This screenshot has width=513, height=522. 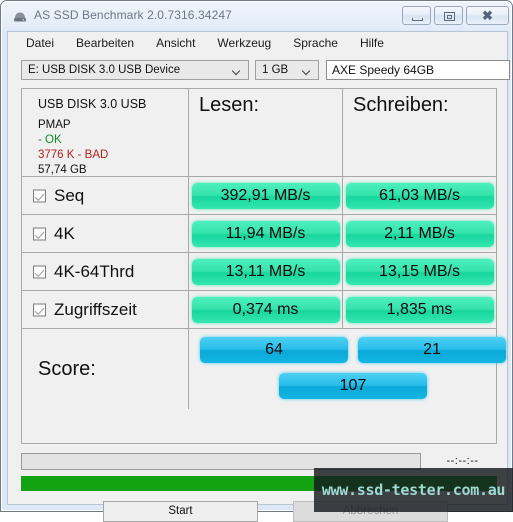 I want to click on window-controls: ✖, so click(x=455, y=15).